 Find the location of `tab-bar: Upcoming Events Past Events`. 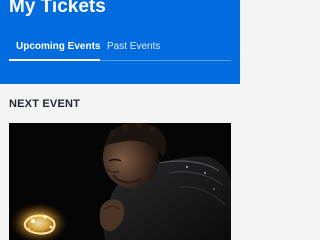

tab-bar: Upcoming Events Past Events is located at coordinates (120, 51).